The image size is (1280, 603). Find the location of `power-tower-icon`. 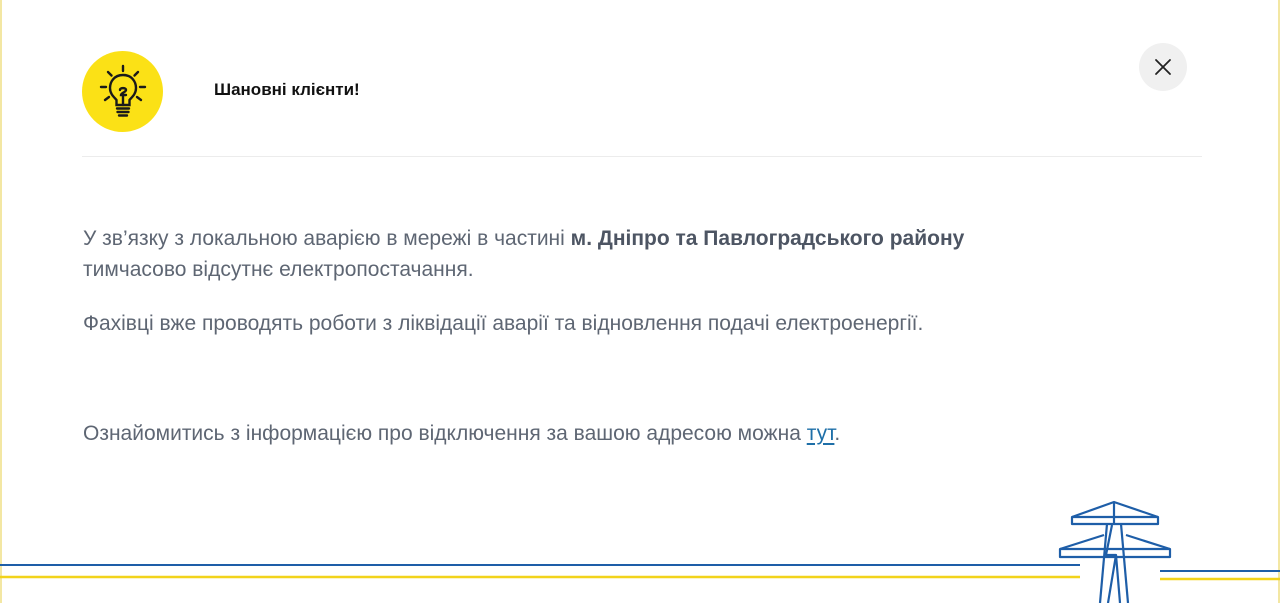

power-tower-icon is located at coordinates (1115, 551).